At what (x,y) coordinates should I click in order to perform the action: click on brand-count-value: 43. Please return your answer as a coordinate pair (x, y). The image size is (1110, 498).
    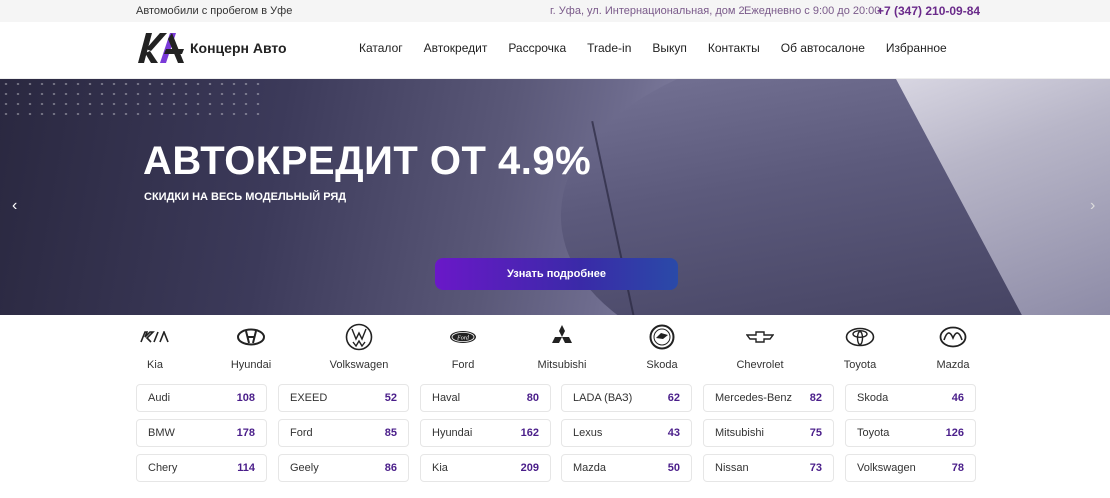
    Looking at the image, I should click on (673, 433).